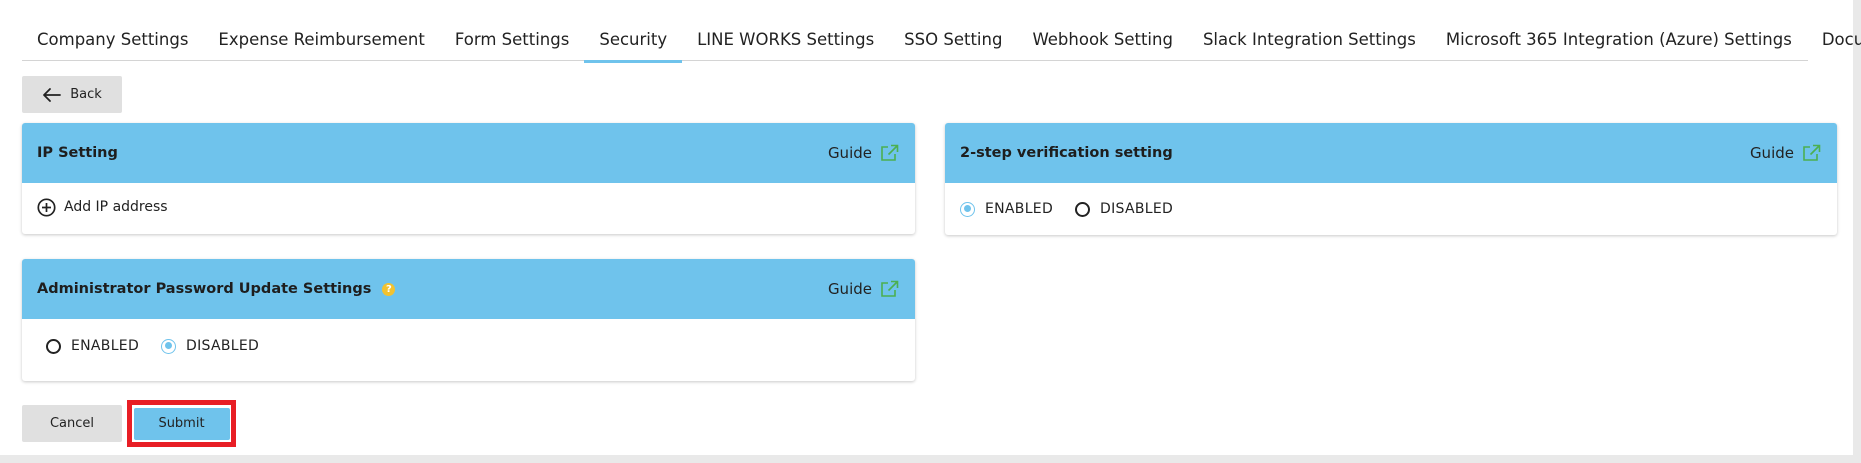 This screenshot has height=463, width=1861. I want to click on ip-setting-guide-link: Guide, so click(863, 153).